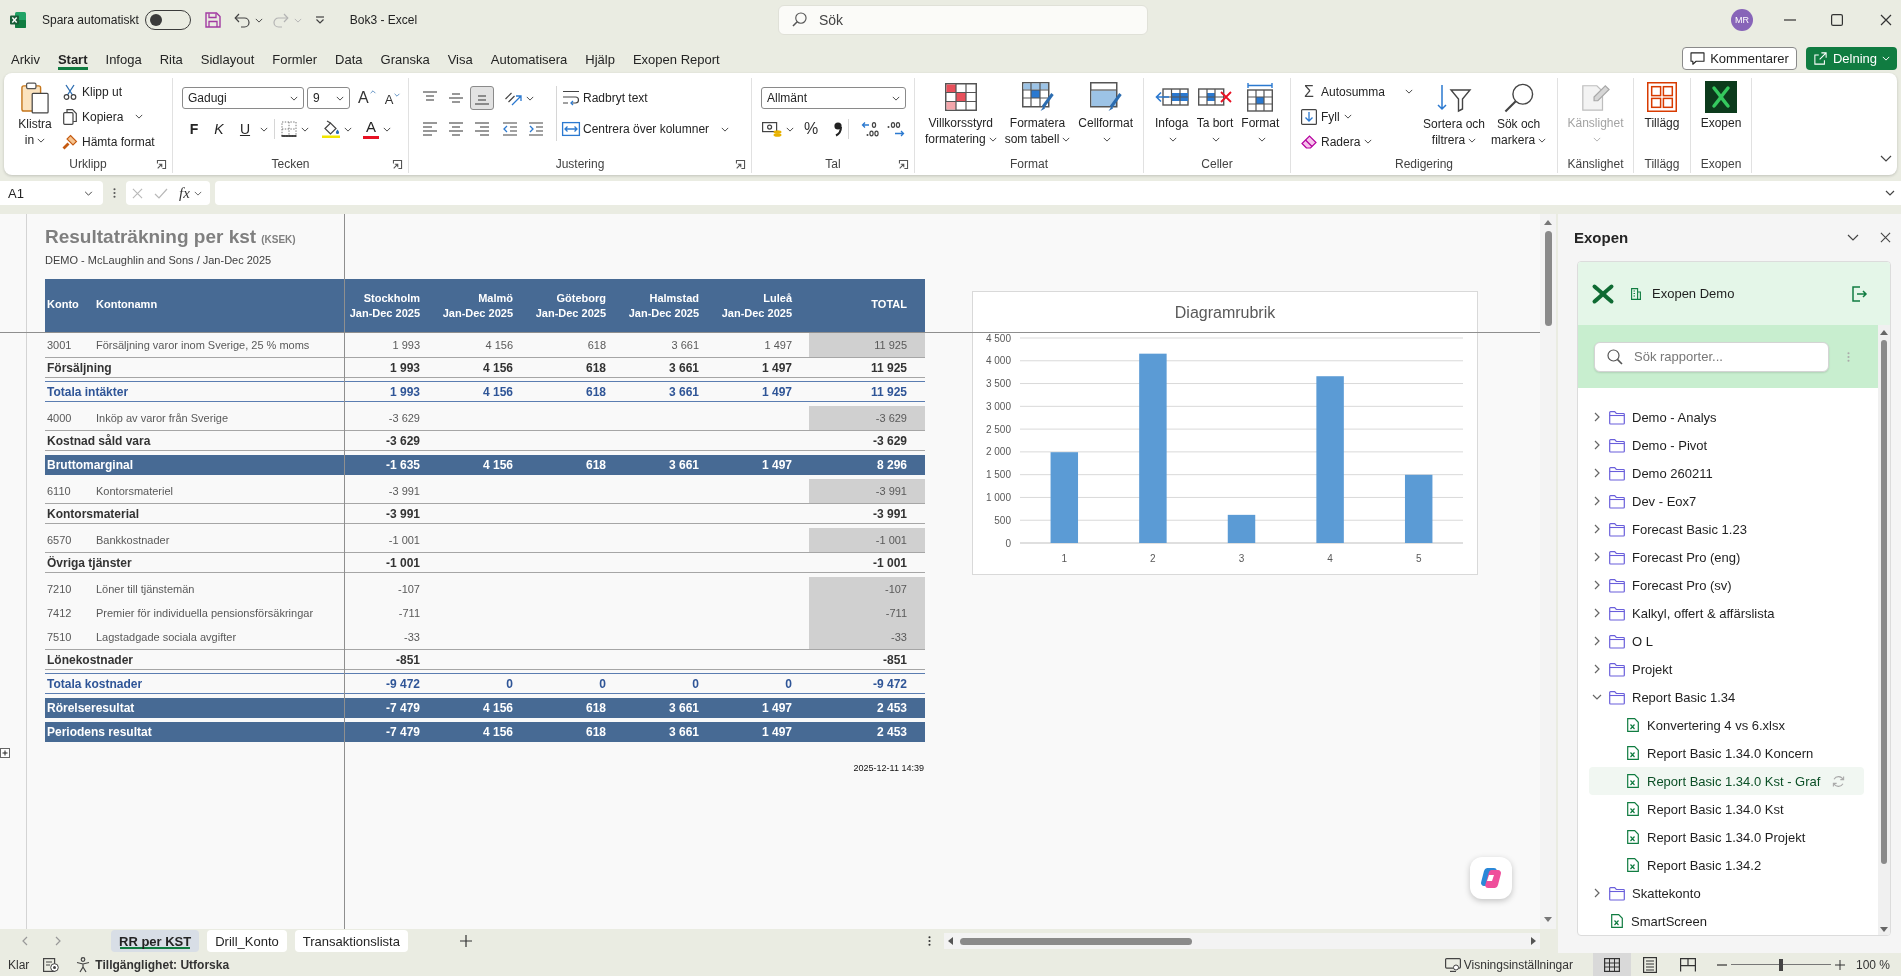 Image resolution: width=1901 pixels, height=976 pixels. I want to click on menu-tab: Sidlayout, so click(227, 59).